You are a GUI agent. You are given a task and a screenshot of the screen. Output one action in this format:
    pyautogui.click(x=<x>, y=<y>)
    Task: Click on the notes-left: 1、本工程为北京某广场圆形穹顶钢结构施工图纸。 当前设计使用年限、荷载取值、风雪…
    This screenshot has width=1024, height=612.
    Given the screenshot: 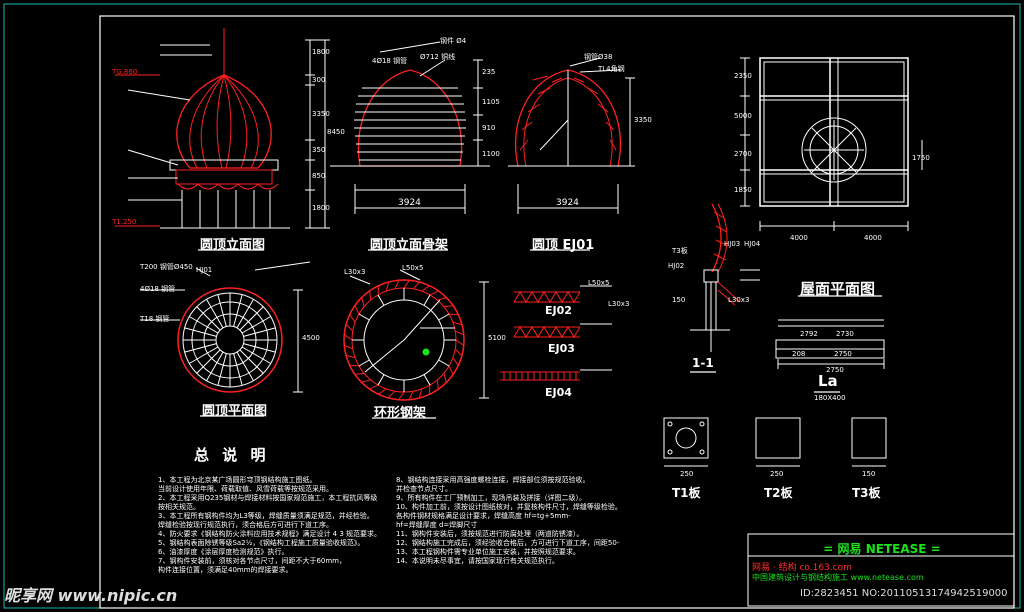 What is the action you would take?
    pyautogui.click(x=269, y=525)
    